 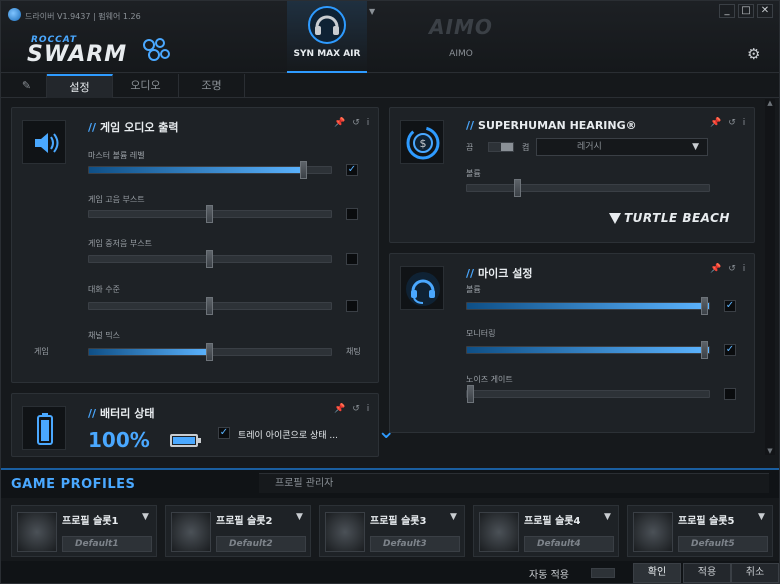 I want to click on close-button: ✕, so click(x=765, y=11).